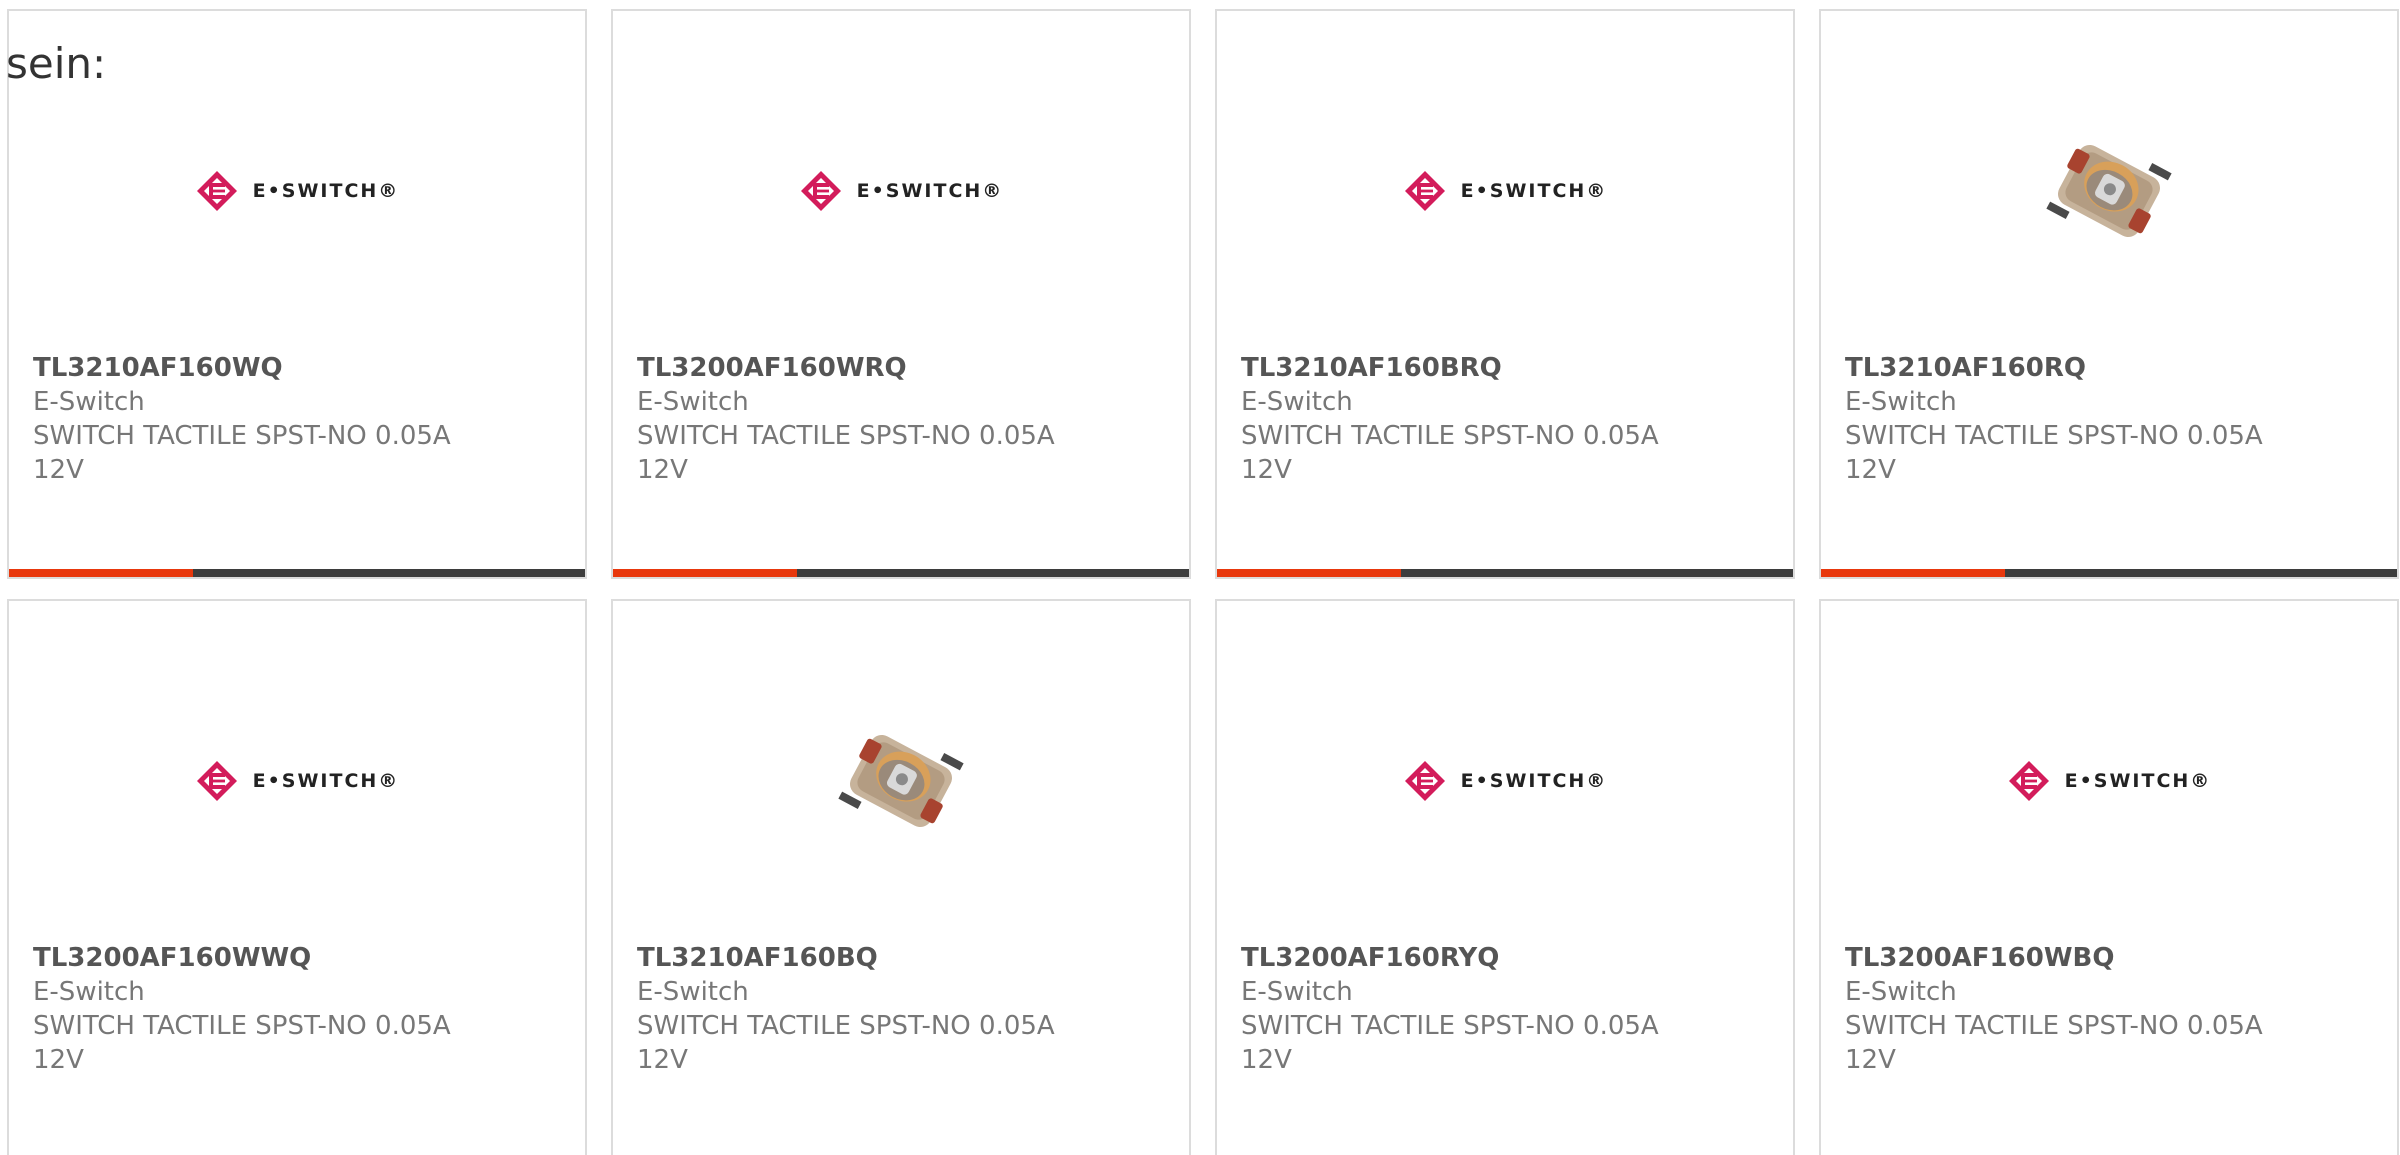 This screenshot has height=1155, width=2400. Describe the element at coordinates (1501, 368) in the screenshot. I see `part-number: TL3210AF160BRQ` at that location.